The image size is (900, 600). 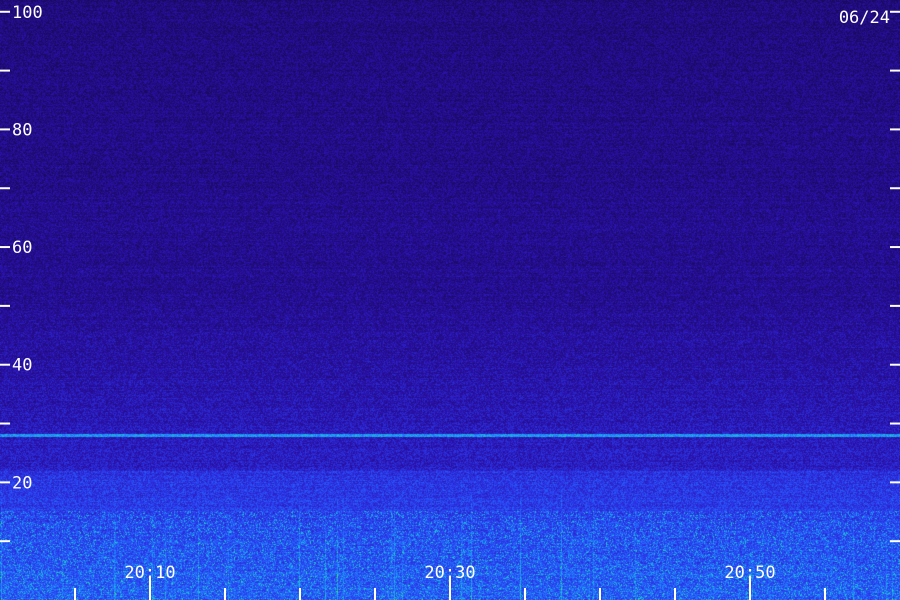 I want to click on date-label: 06/24, so click(x=864, y=18).